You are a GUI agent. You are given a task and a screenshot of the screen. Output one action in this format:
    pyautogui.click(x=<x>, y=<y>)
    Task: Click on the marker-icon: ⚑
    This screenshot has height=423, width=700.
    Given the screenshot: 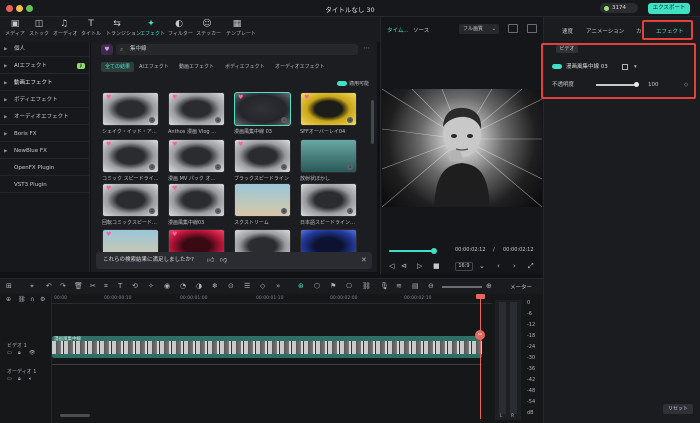 What is the action you would take?
    pyautogui.click(x=333, y=286)
    